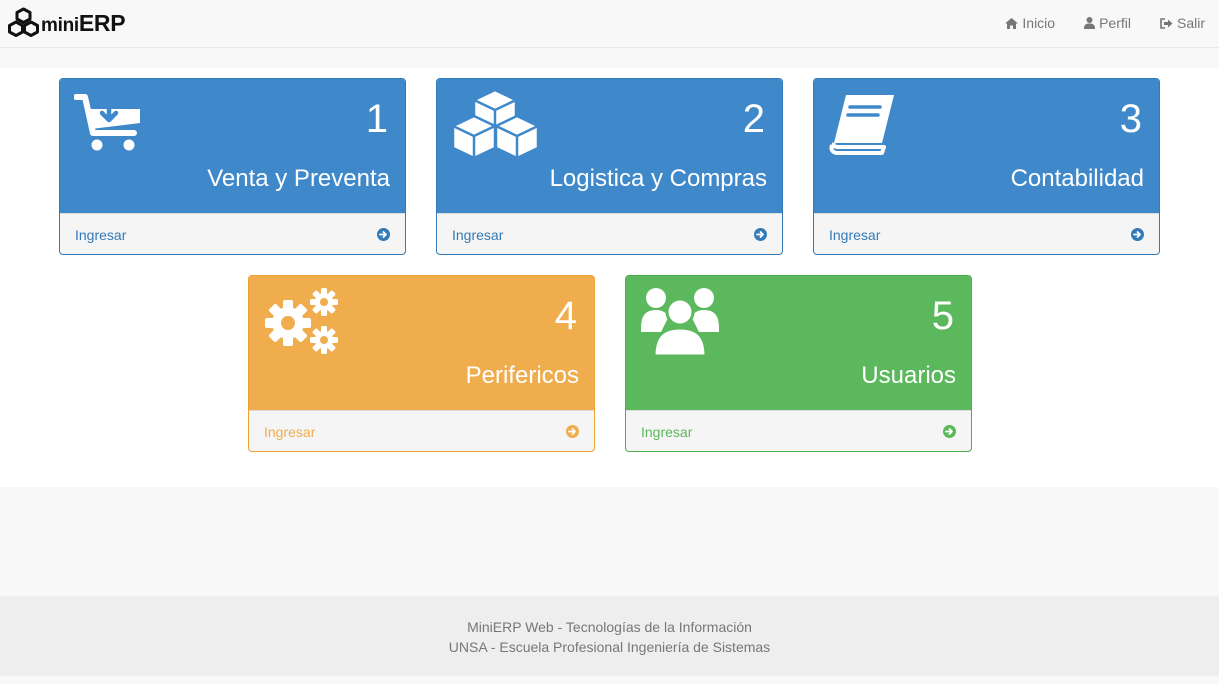 This screenshot has height=684, width=1219. I want to click on module-panel-venta: 1 Venta y Preventa Ingresar, so click(232, 166).